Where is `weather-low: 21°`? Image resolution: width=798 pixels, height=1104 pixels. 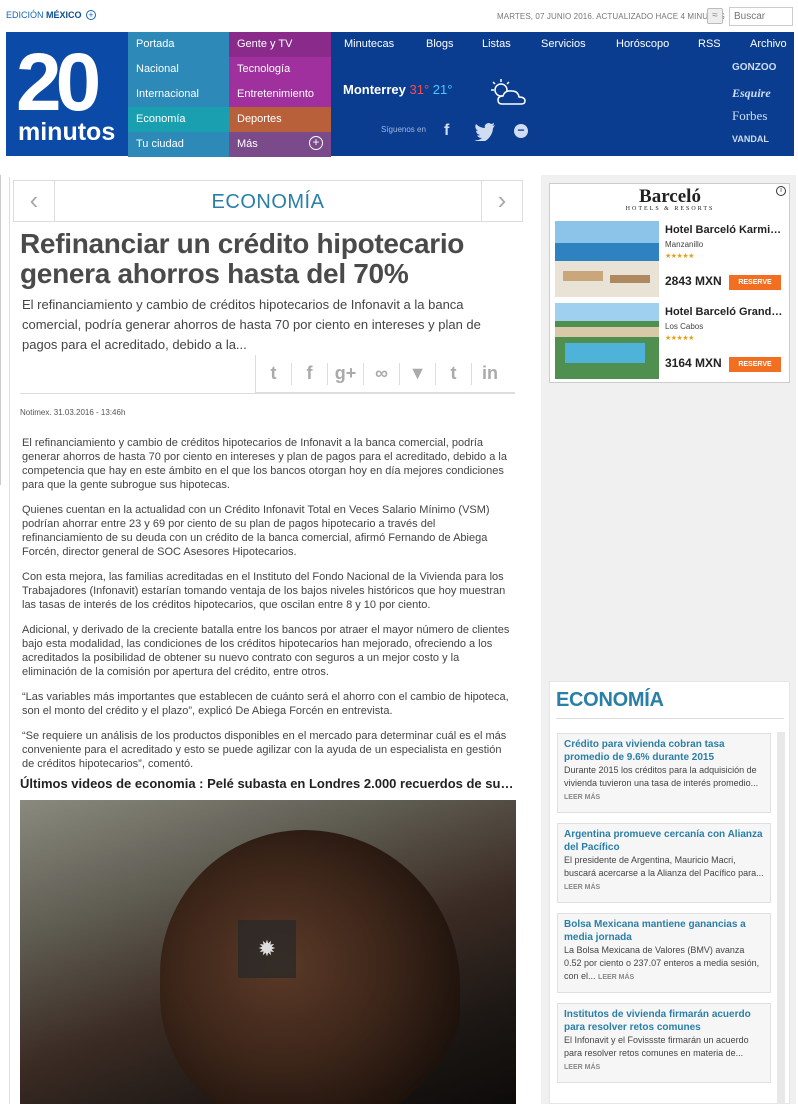
weather-low: 21° is located at coordinates (442, 89).